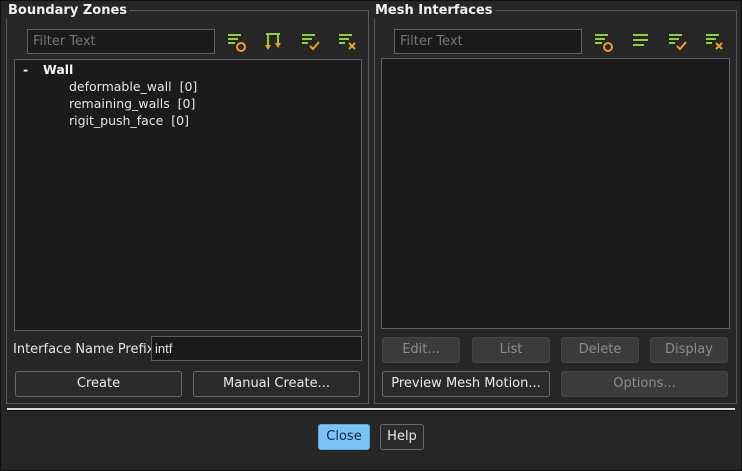  Describe the element at coordinates (68, 10) in the screenshot. I see `boundary-zones-title: Boundary Zones` at that location.